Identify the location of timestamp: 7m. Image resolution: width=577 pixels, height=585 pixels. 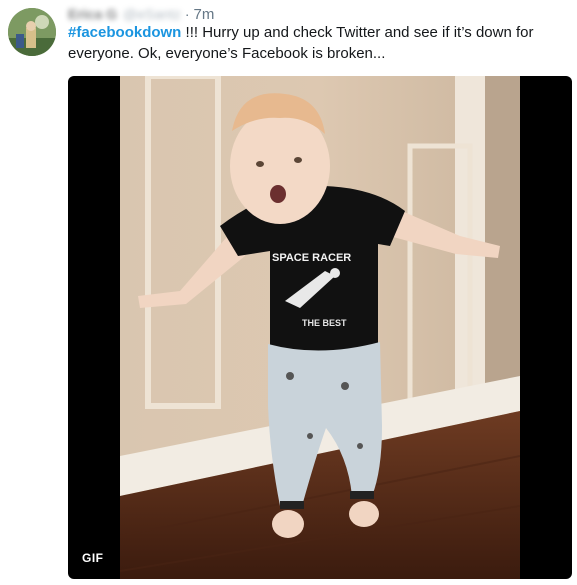
(204, 14).